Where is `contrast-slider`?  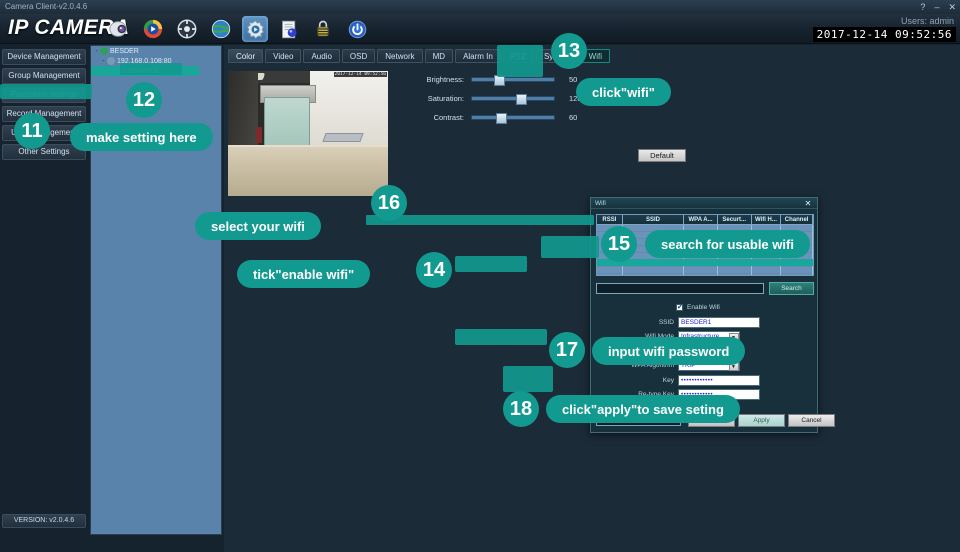
contrast-slider is located at coordinates (513, 118).